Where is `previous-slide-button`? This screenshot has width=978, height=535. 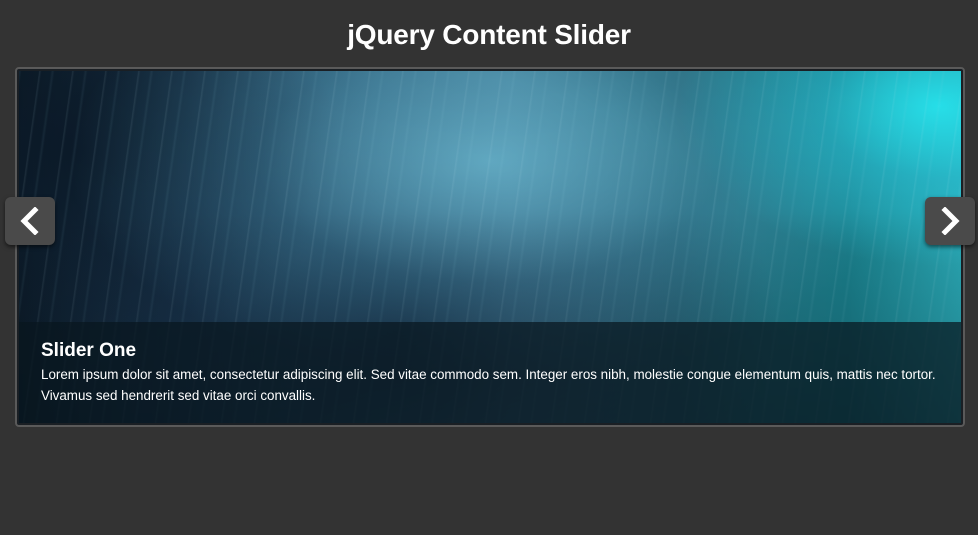 previous-slide-button is located at coordinates (30, 221).